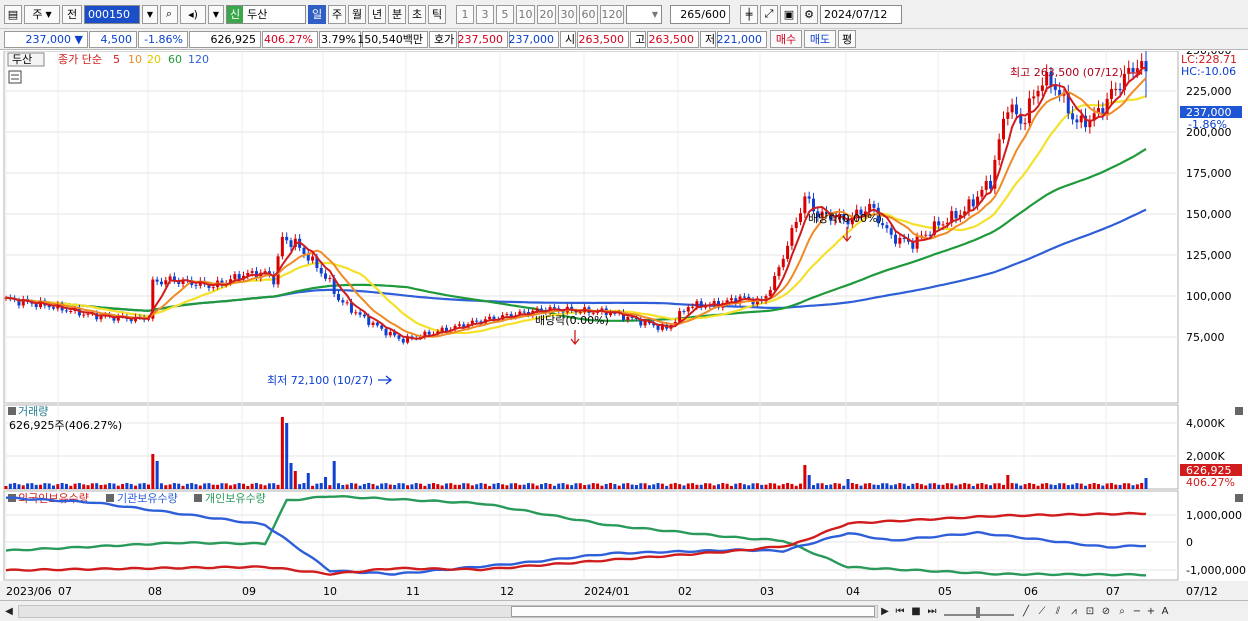 The height and width of the screenshot is (621, 1248). I want to click on interval-3-button: 3, so click(485, 14).